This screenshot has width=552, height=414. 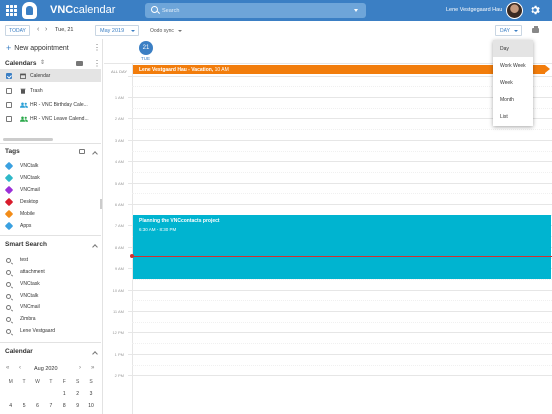 I want to click on avatar, so click(x=514, y=10).